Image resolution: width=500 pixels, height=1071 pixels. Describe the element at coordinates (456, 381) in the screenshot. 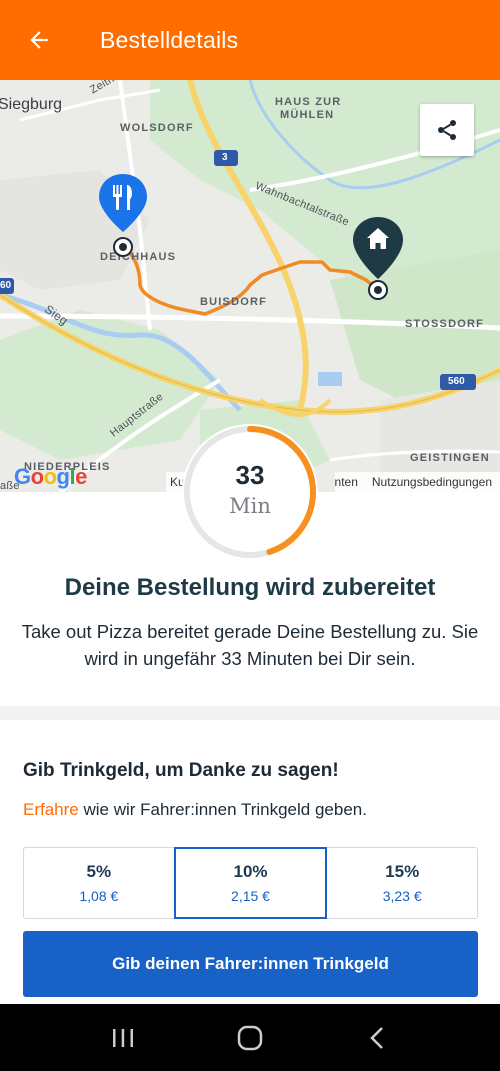

I see `route-shield-560: 560` at that location.